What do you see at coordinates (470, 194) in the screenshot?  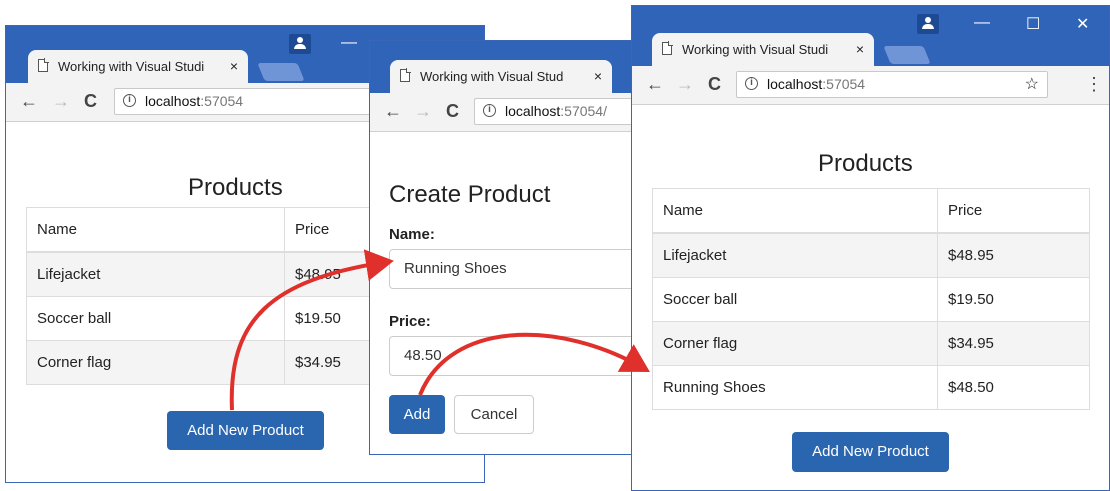 I see `page-title: Create Product` at bounding box center [470, 194].